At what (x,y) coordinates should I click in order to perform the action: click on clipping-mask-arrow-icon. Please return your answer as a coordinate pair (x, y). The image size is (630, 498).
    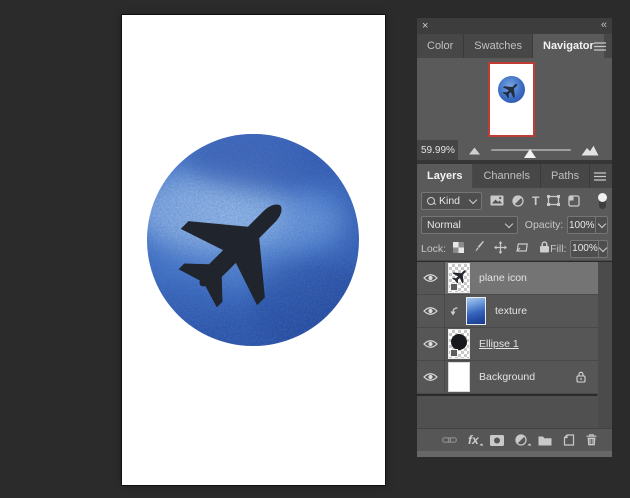
    Looking at the image, I should click on (454, 311).